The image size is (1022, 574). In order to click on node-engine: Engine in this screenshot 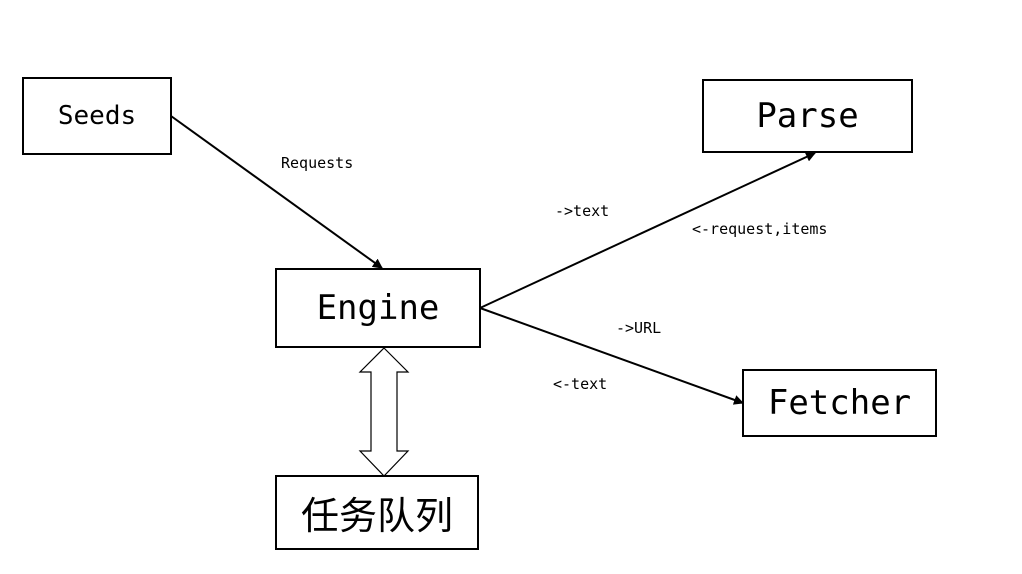, I will do `click(378, 308)`.